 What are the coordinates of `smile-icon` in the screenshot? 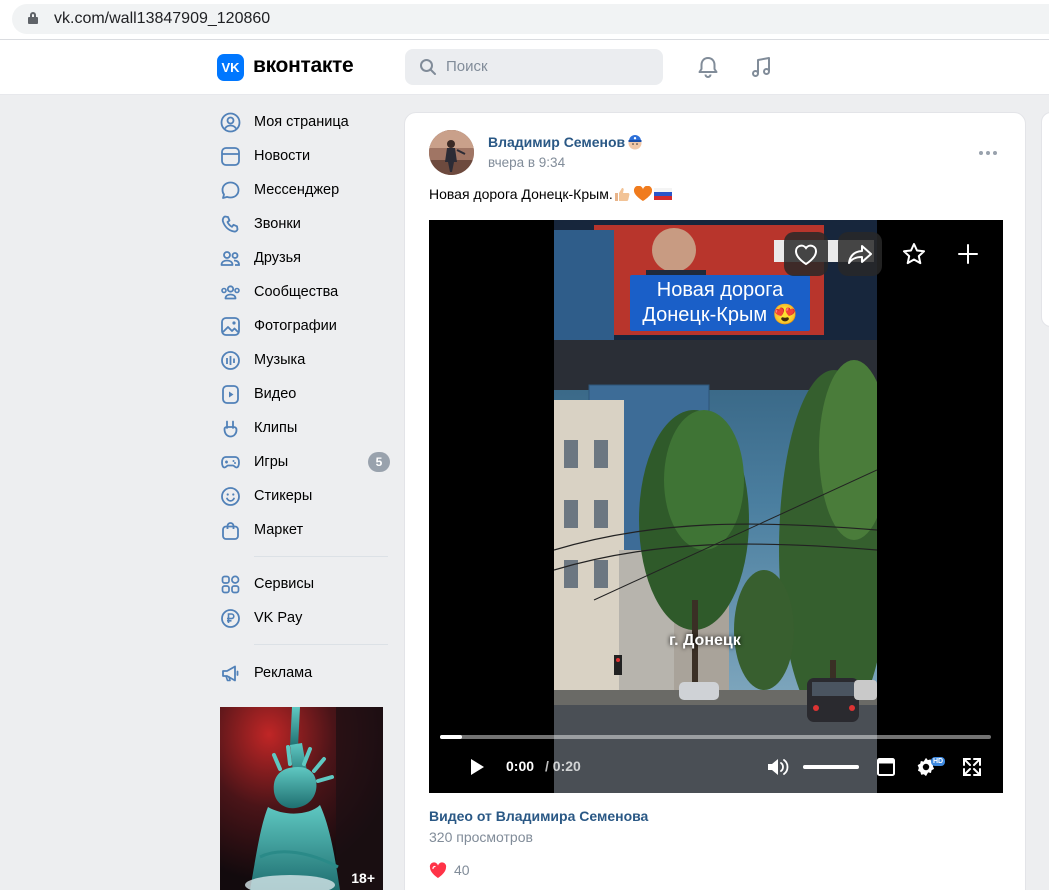 It's located at (230, 496).